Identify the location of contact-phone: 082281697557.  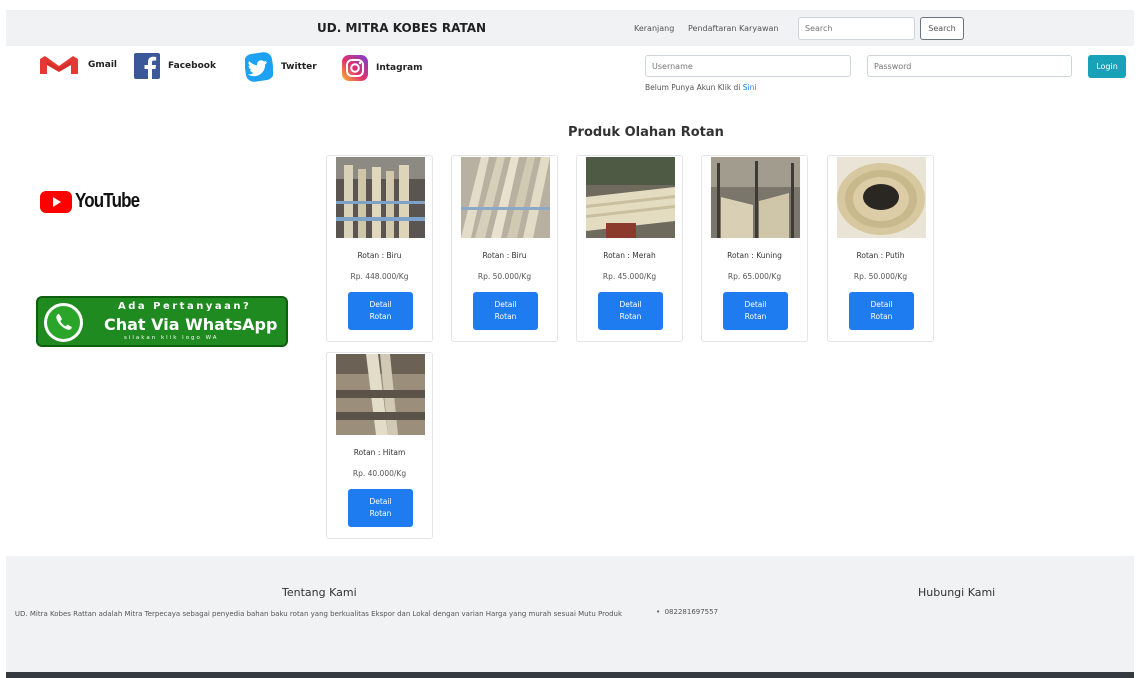
(691, 612).